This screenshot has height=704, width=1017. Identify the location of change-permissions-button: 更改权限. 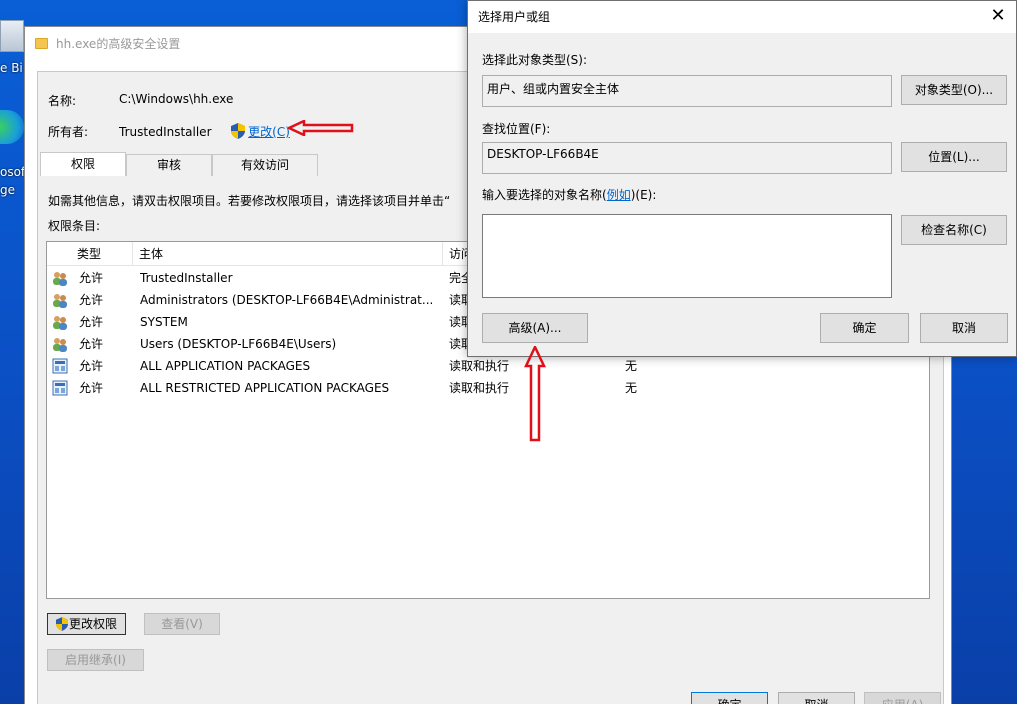
(86, 624).